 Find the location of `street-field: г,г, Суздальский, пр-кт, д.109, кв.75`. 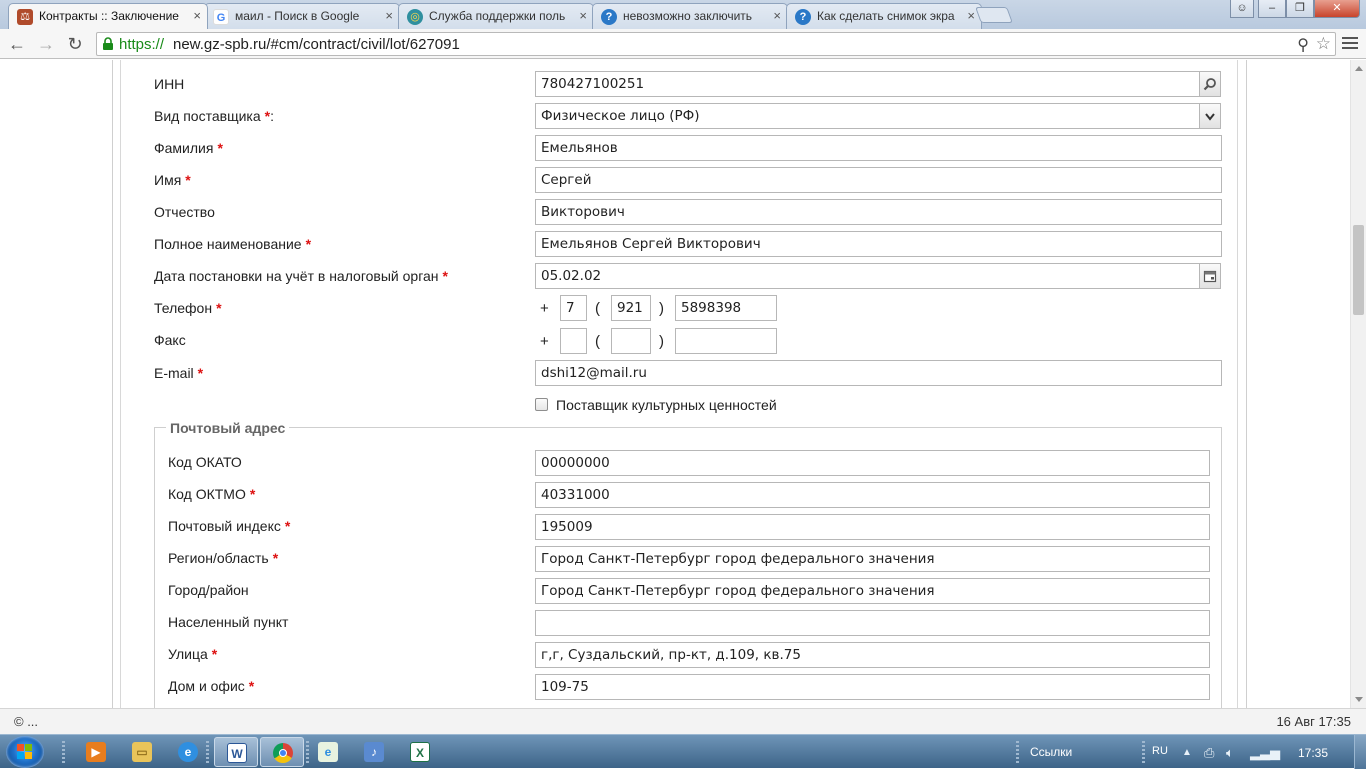

street-field: г,г, Суздальский, пр-кт, д.109, кв.75 is located at coordinates (872, 655).